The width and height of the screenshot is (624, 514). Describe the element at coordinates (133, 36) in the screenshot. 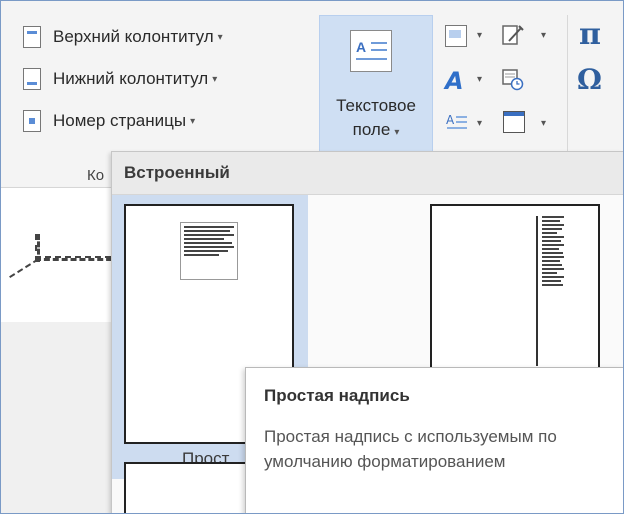

I see `header-label: Верхний колонтитул` at that location.